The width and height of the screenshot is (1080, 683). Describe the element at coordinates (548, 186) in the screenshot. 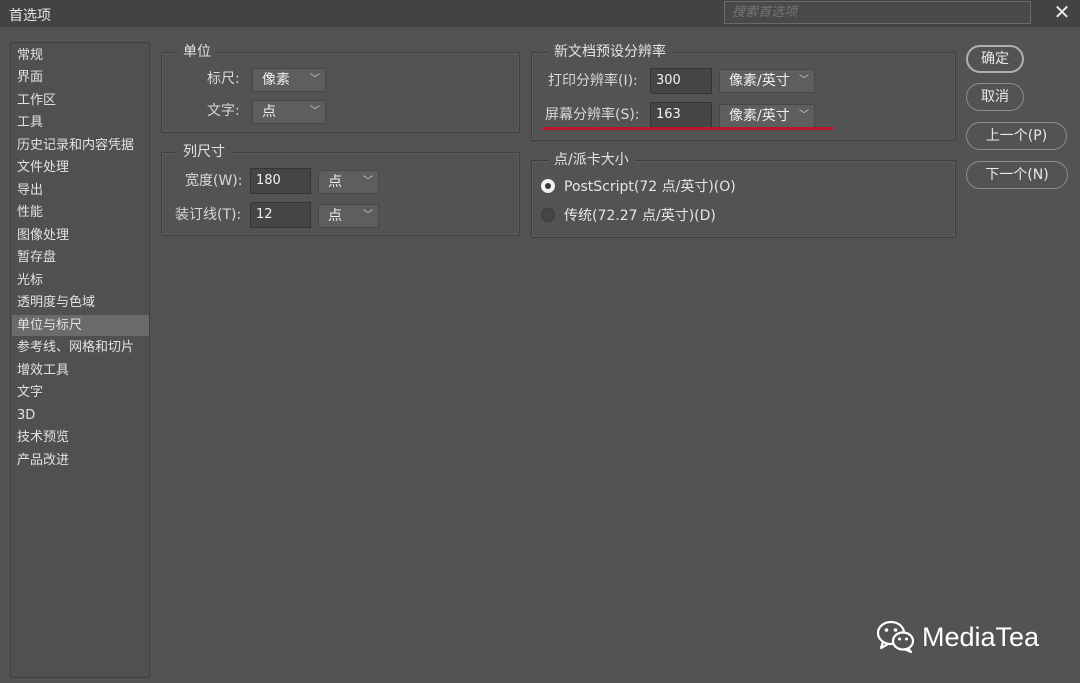

I see `radio-selected-icon` at that location.